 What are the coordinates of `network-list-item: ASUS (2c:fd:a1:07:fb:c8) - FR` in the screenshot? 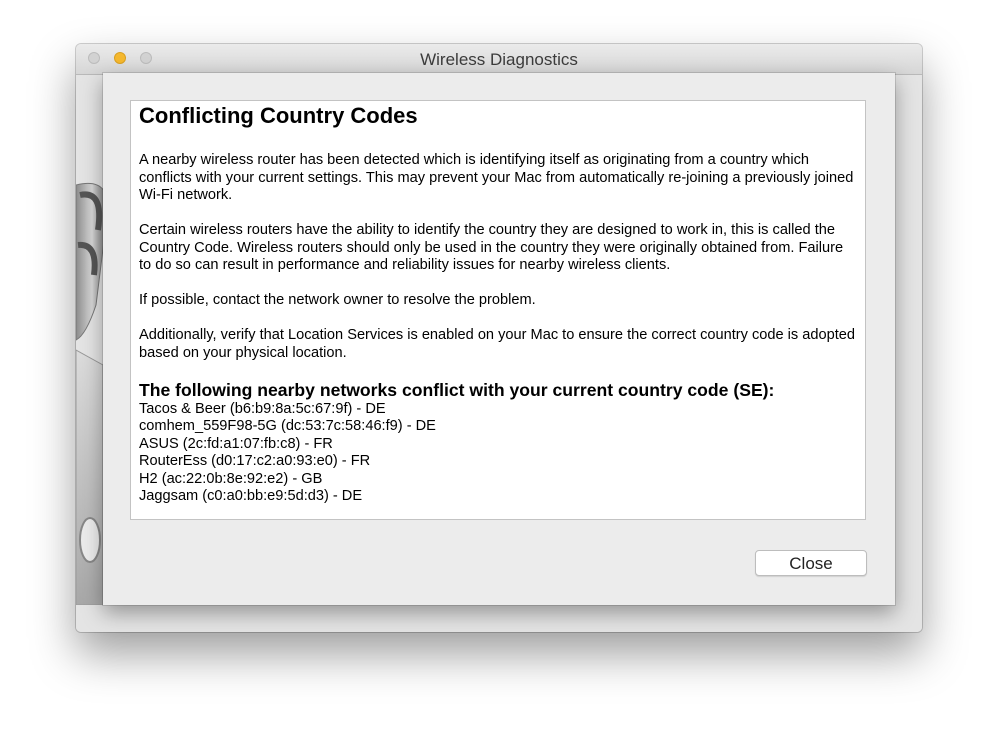 It's located at (236, 443).